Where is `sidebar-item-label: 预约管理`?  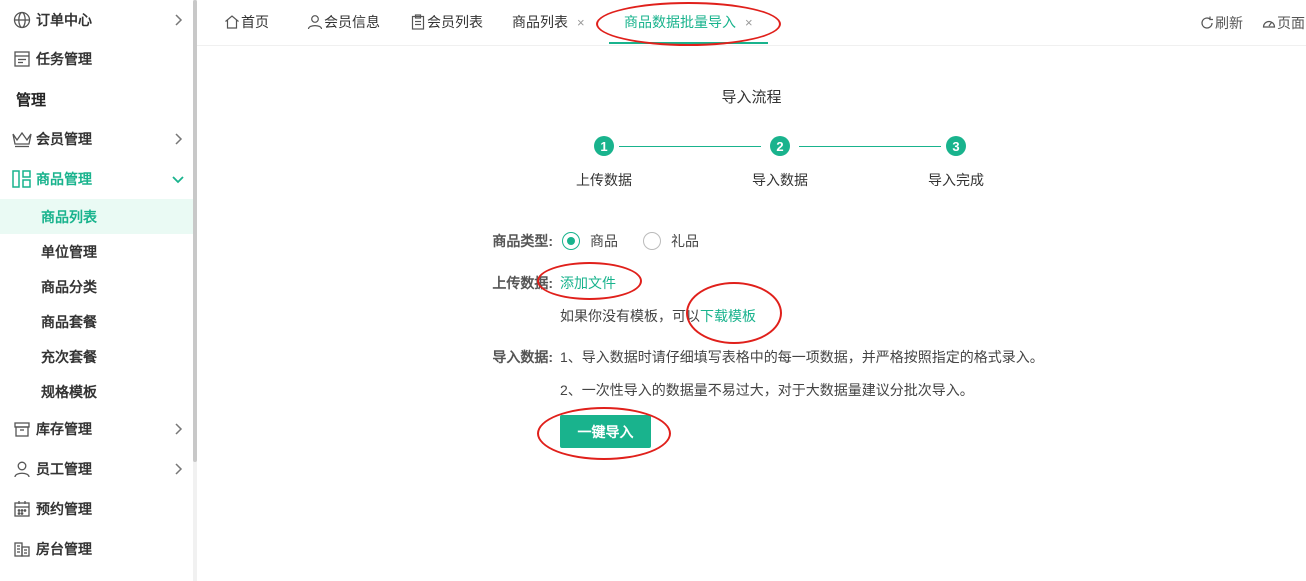
sidebar-item-label: 预约管理 is located at coordinates (64, 509).